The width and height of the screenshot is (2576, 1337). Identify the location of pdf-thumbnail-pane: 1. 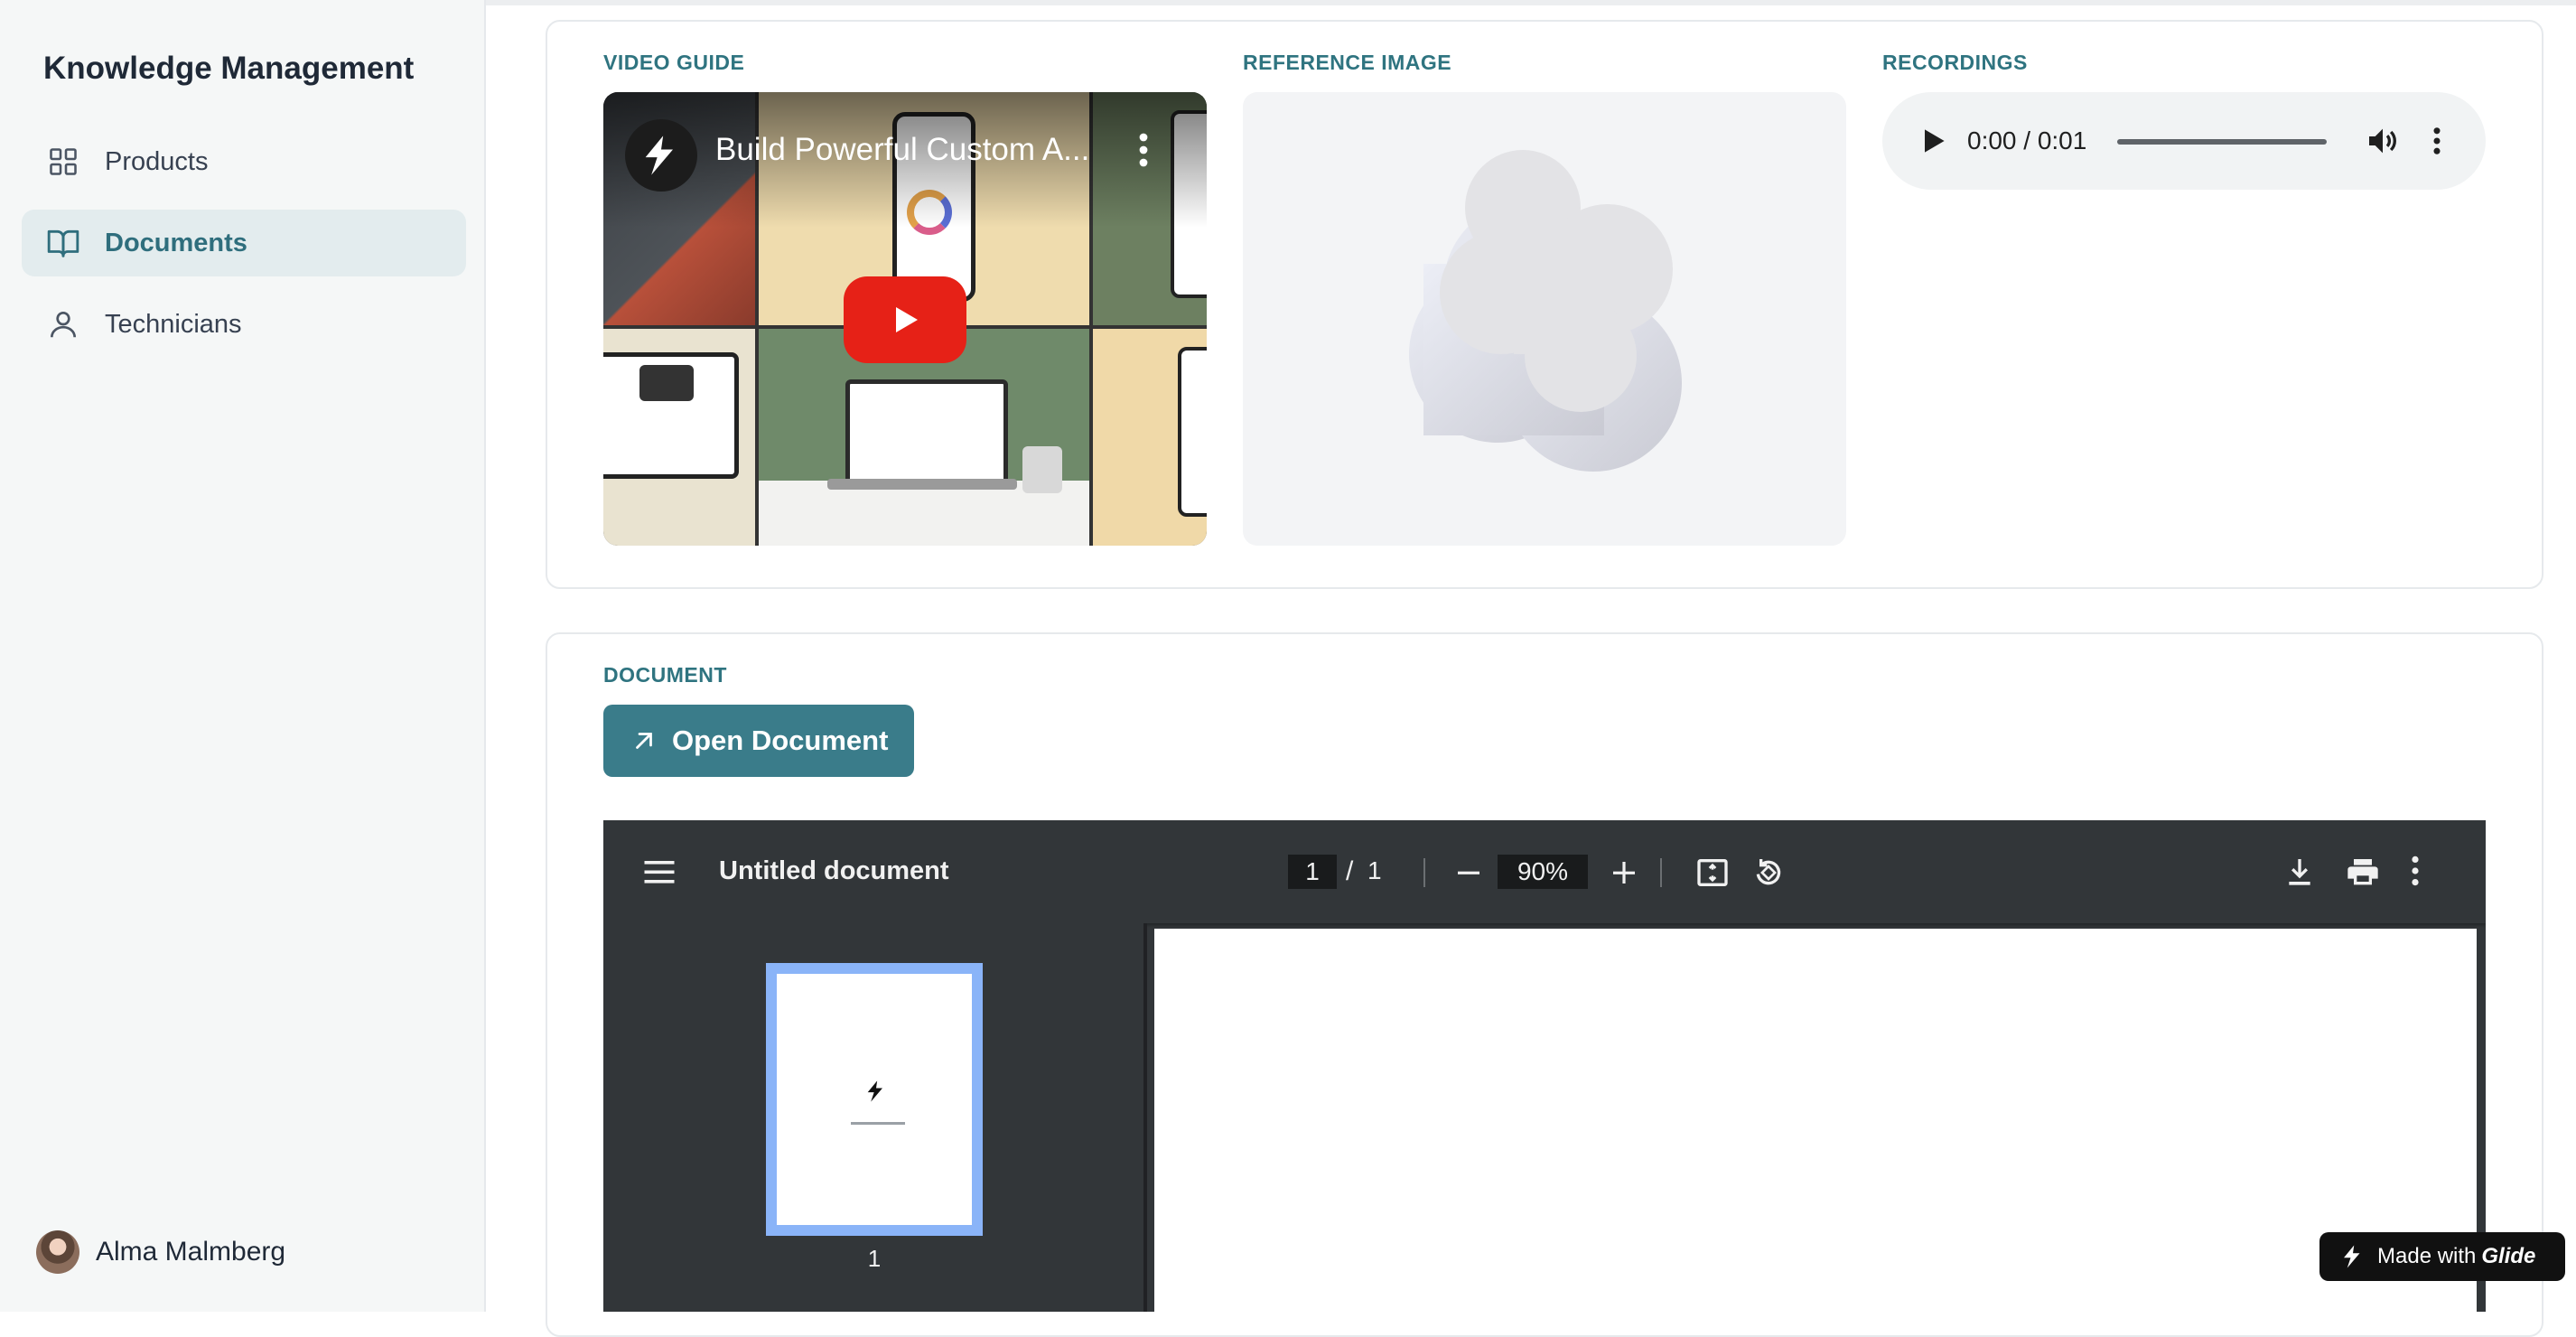
(875, 1117).